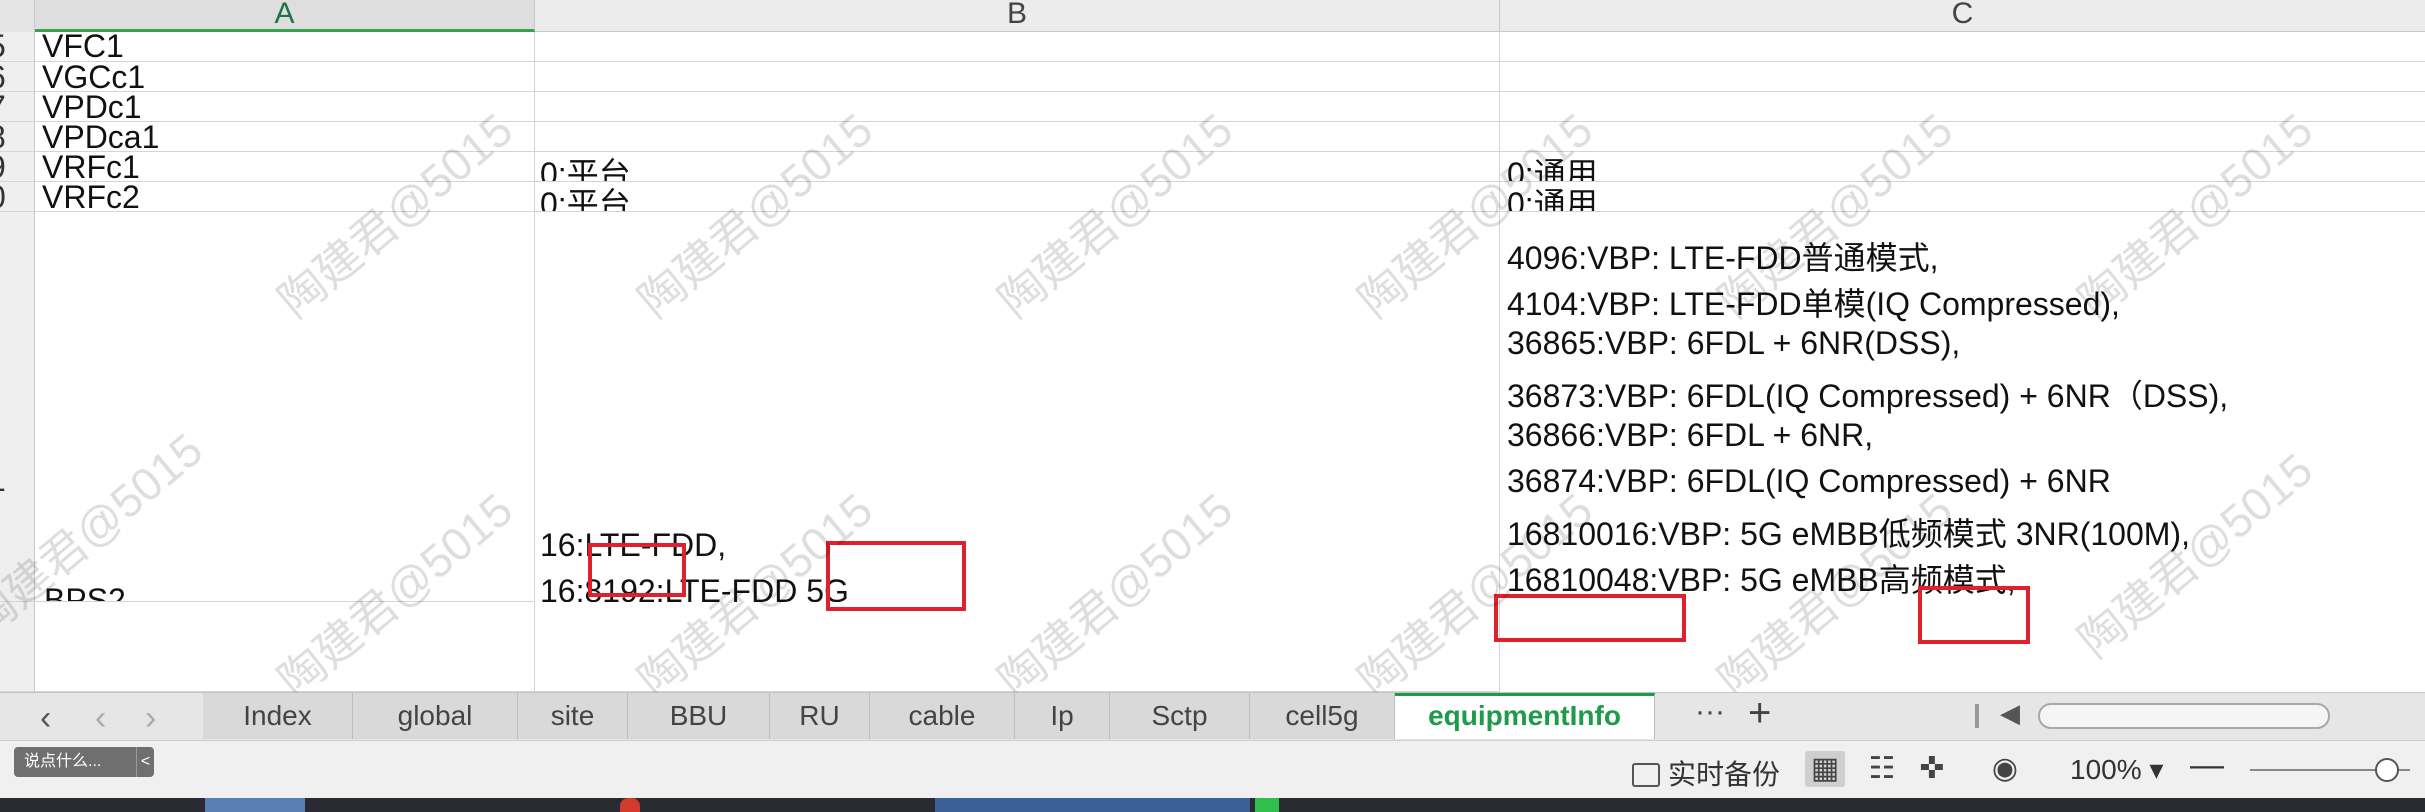 The image size is (2425, 812). What do you see at coordinates (285, 77) in the screenshot?
I see `cell-a: VGCc1` at bounding box center [285, 77].